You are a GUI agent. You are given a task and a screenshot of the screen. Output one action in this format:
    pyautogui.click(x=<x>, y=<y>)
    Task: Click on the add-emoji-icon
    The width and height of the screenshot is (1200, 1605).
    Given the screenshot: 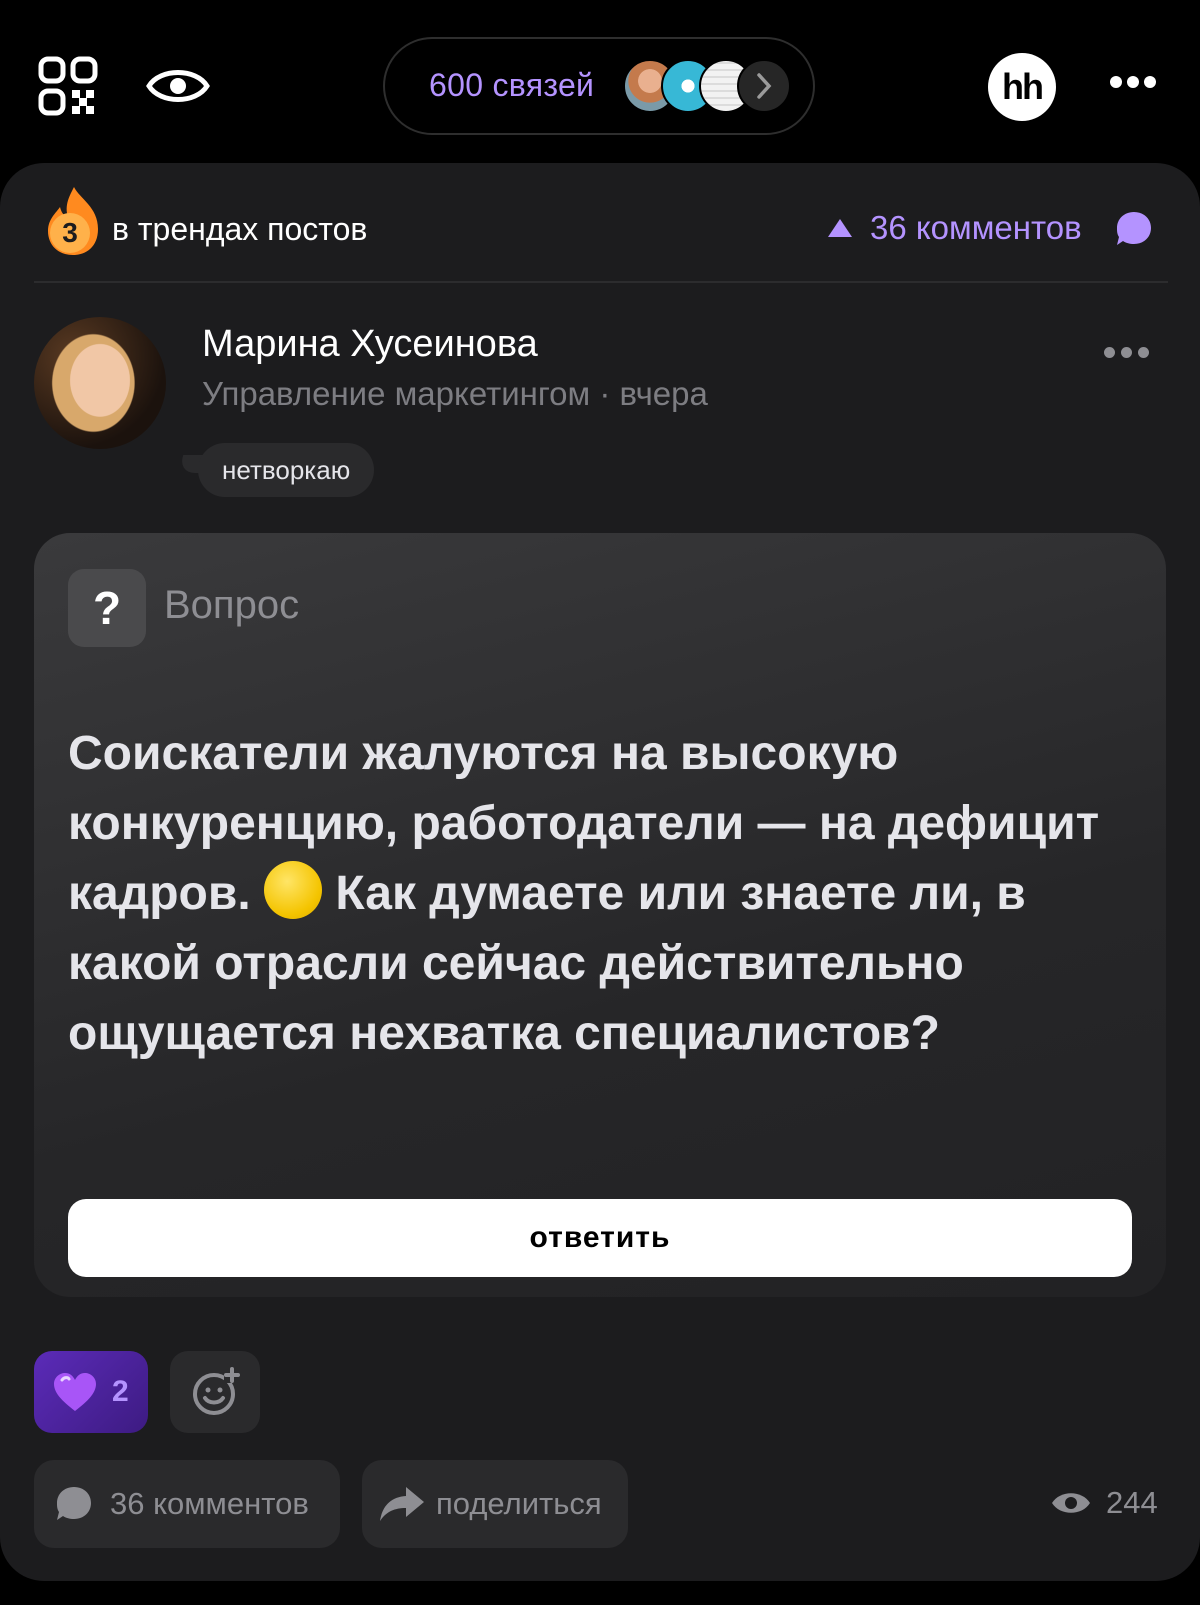 What is the action you would take?
    pyautogui.click(x=216, y=1391)
    